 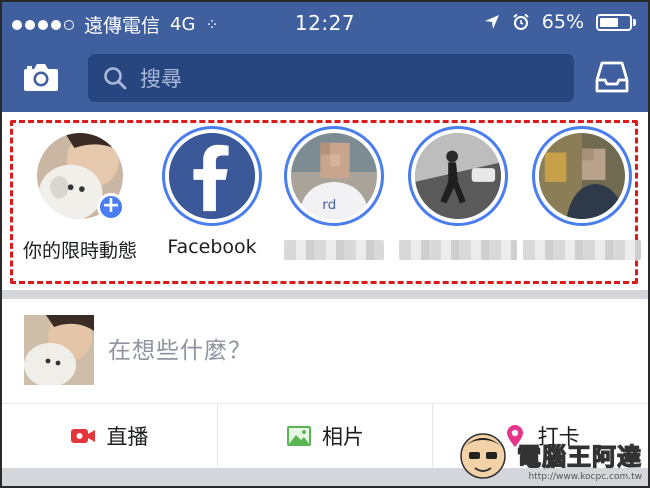 What do you see at coordinates (483, 456) in the screenshot?
I see `mascot-logo-icon` at bounding box center [483, 456].